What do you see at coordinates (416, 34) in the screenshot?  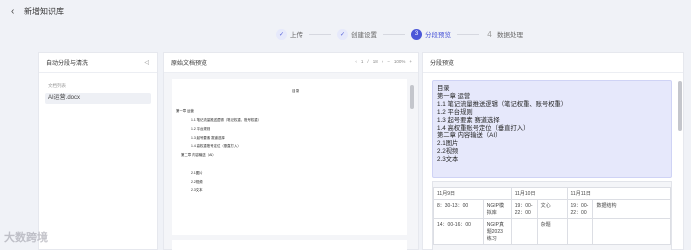 I see `step-number: 3` at bounding box center [416, 34].